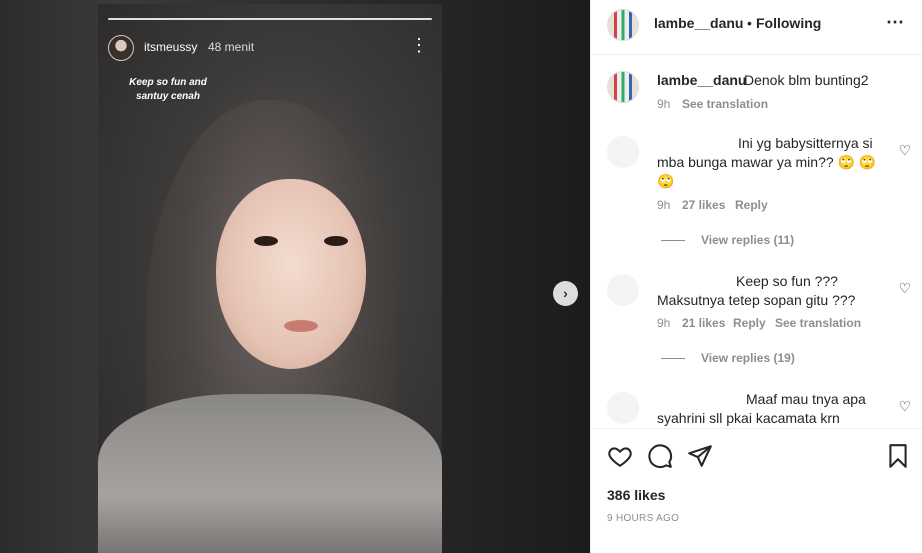  I want to click on author-avatar, so click(623, 25).